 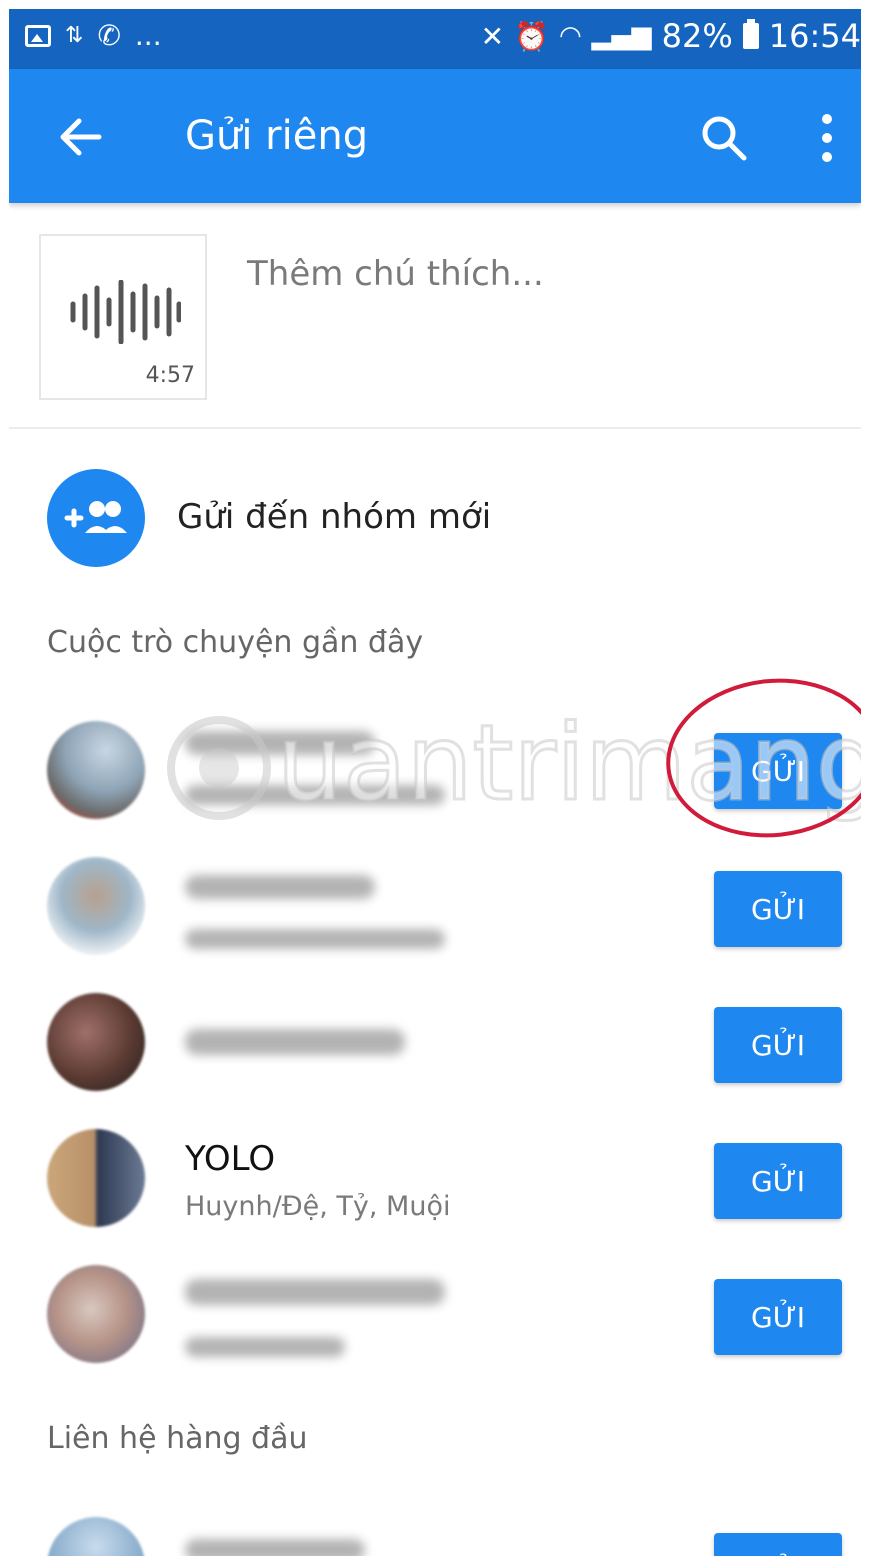 I want to click on add-group-icon, so click(x=95, y=517).